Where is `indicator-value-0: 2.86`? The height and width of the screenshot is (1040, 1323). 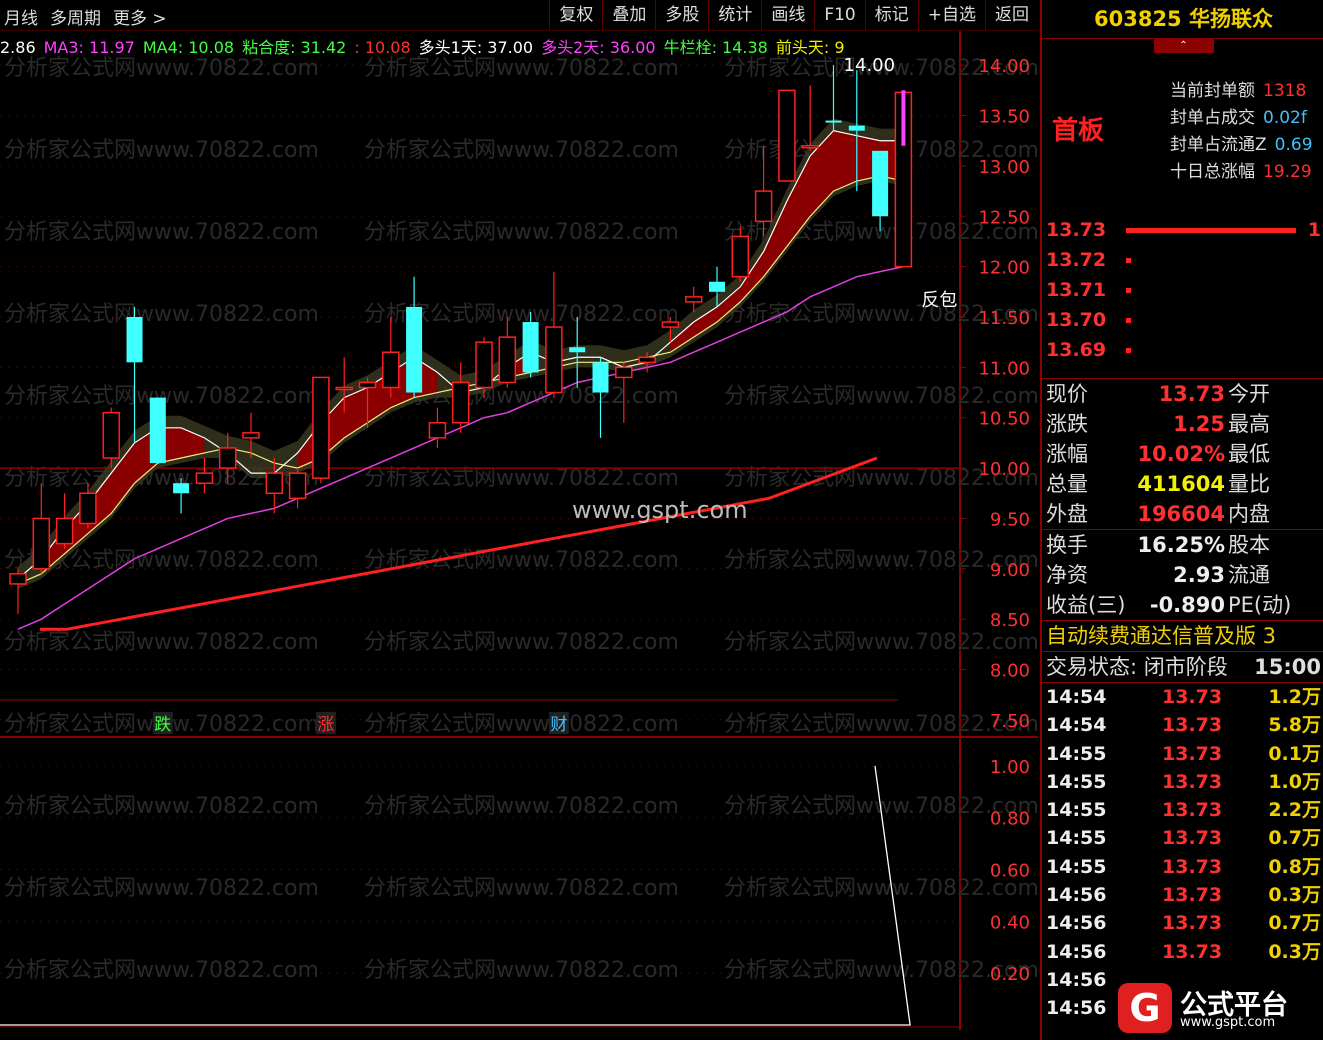 indicator-value-0: 2.86 is located at coordinates (18, 47).